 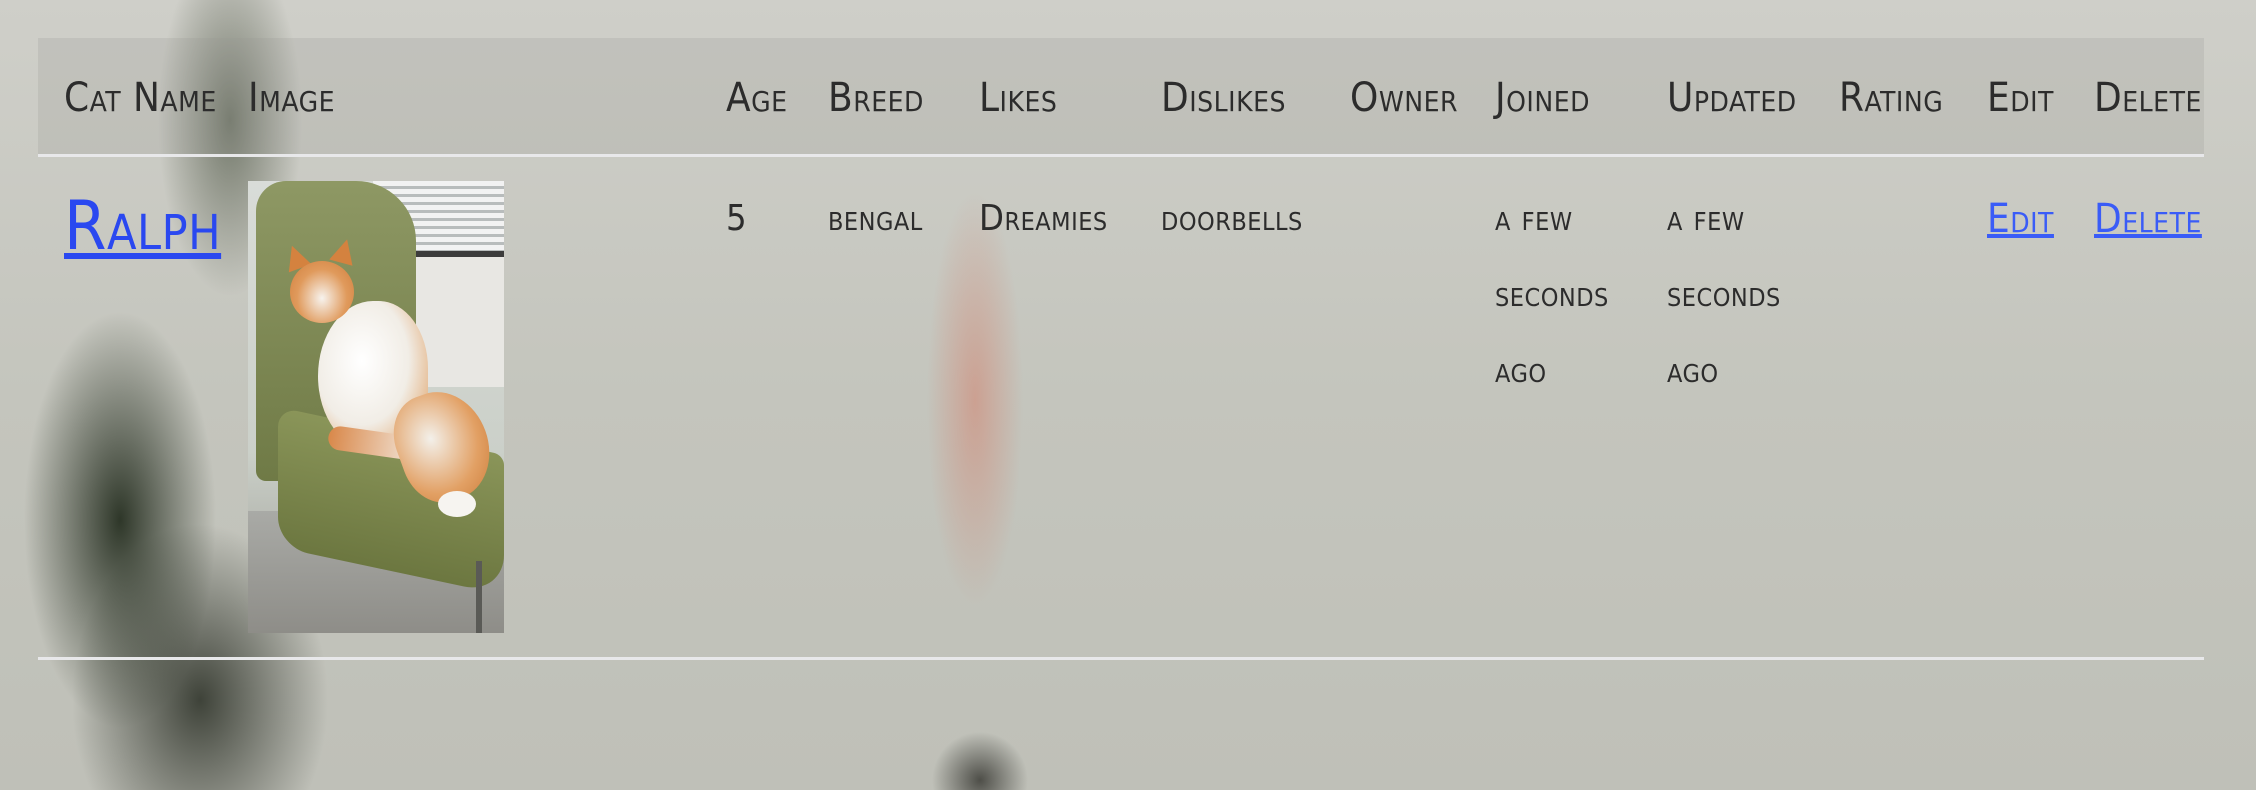 I want to click on photo-cat-paw, so click(x=457, y=504).